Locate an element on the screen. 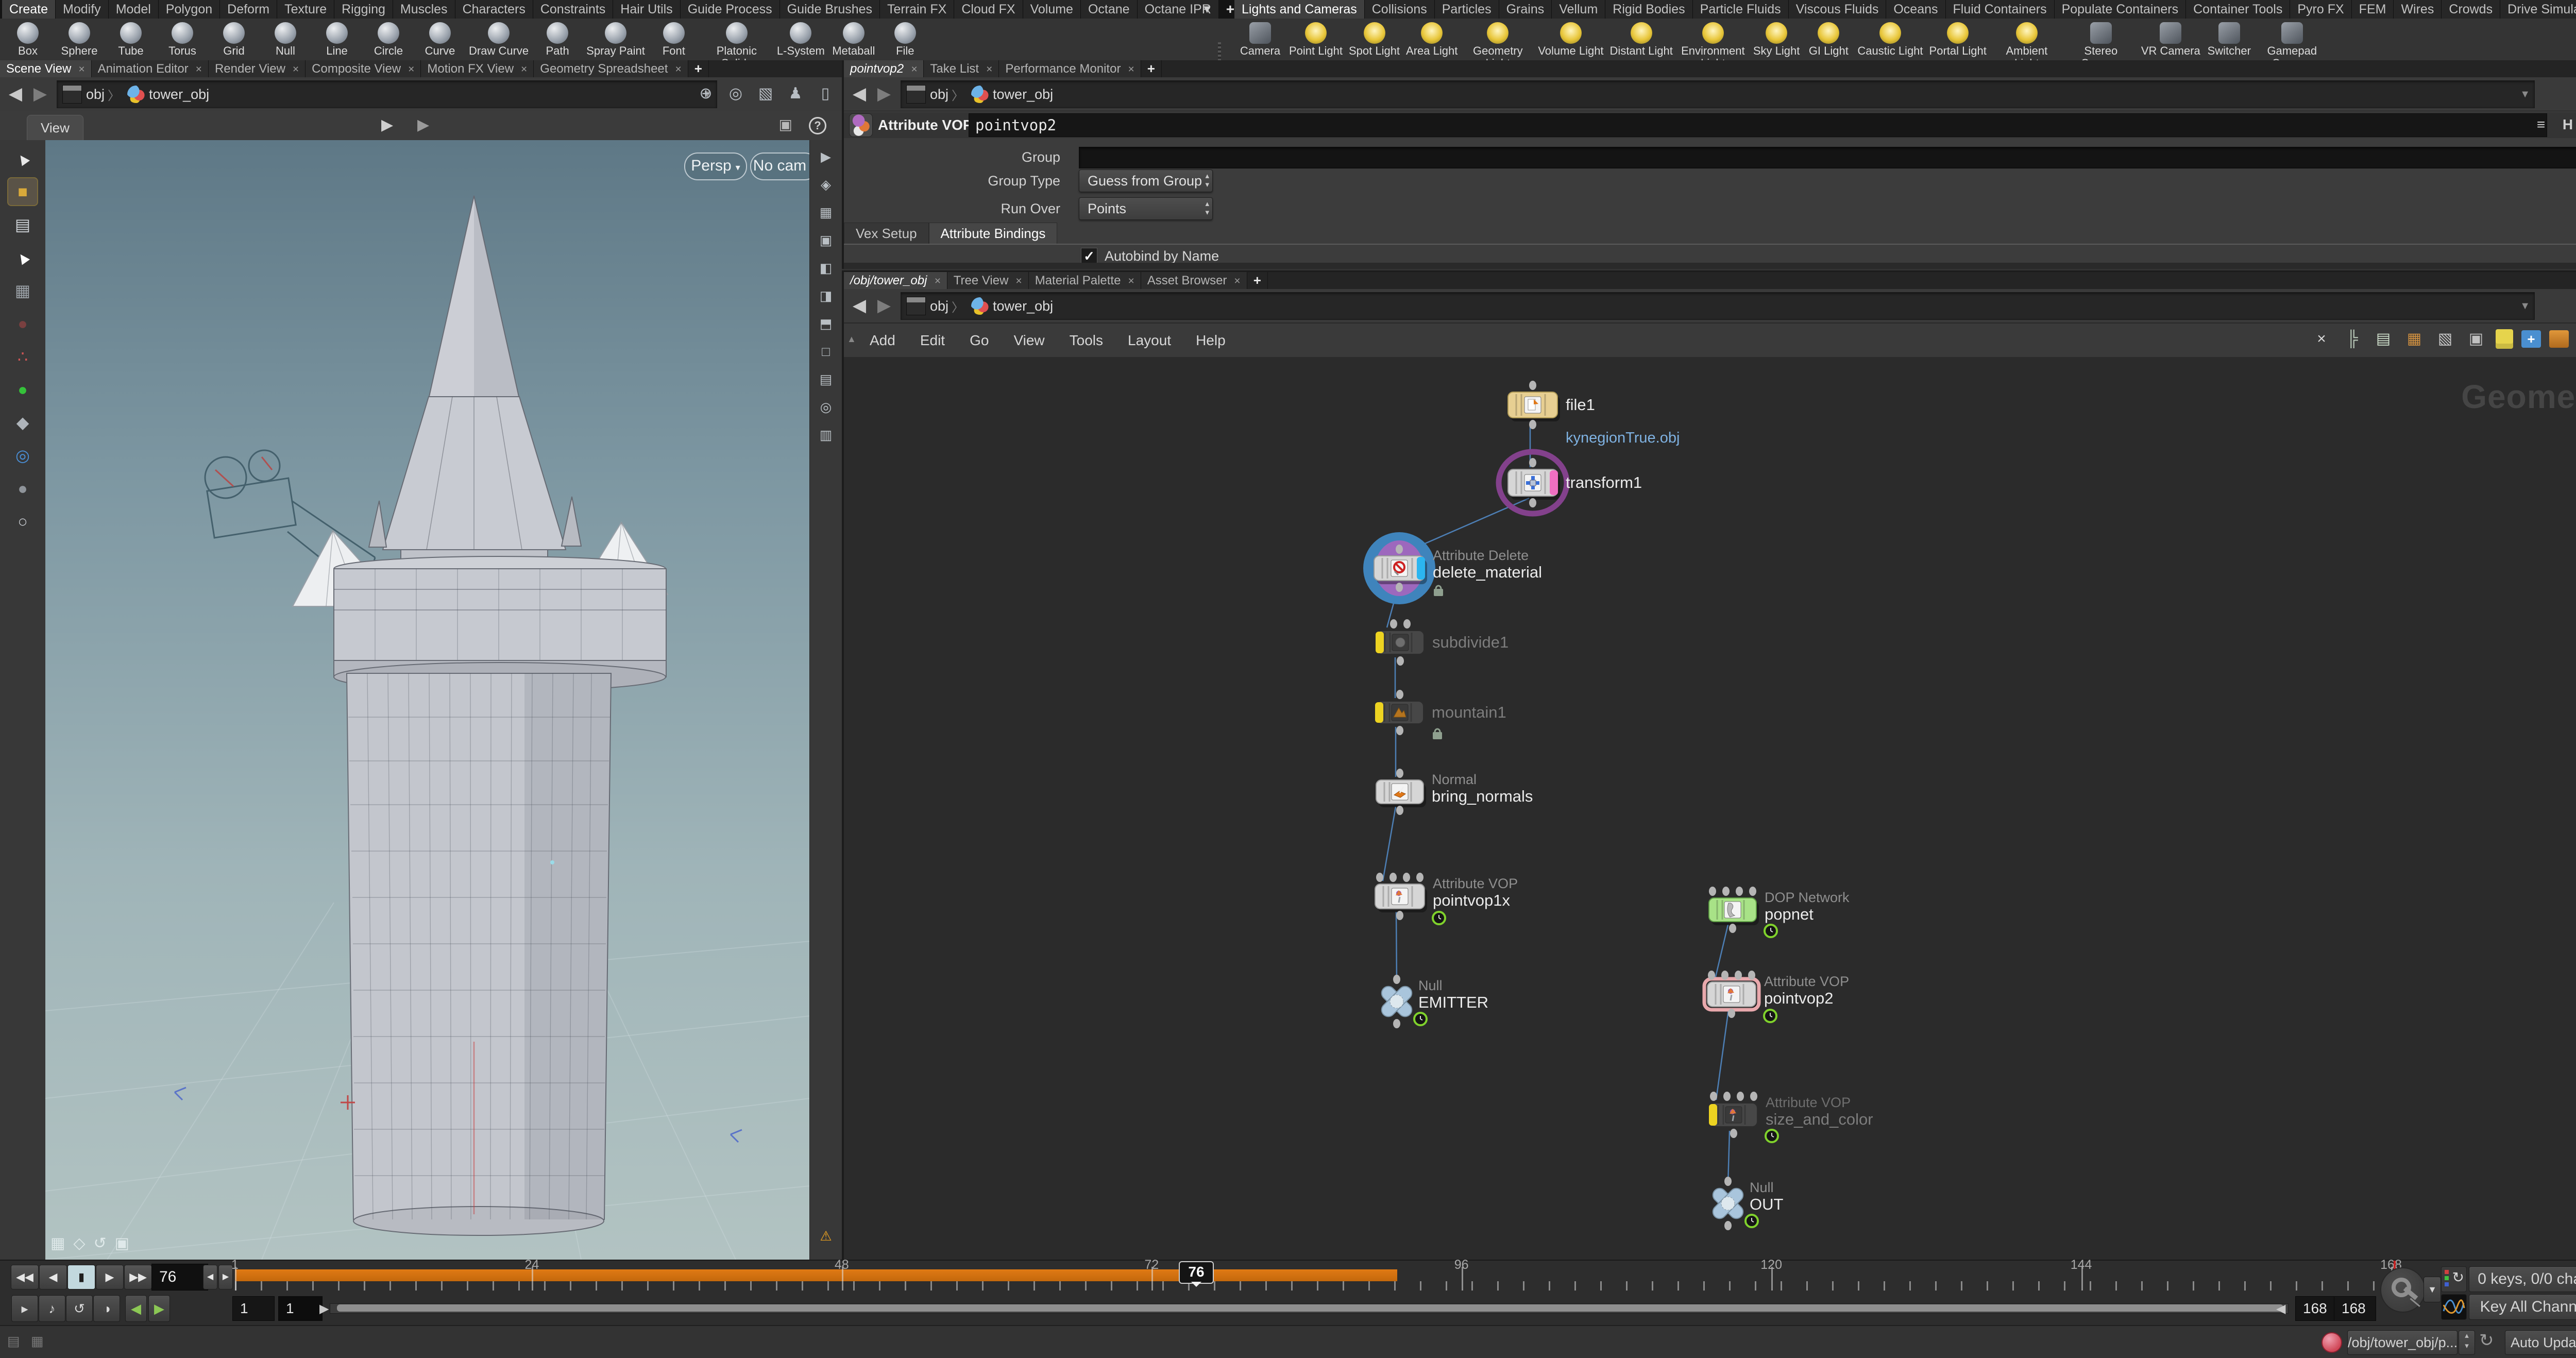 The height and width of the screenshot is (1358, 2576). layout-icon: ▣ is located at coordinates (122, 1243).